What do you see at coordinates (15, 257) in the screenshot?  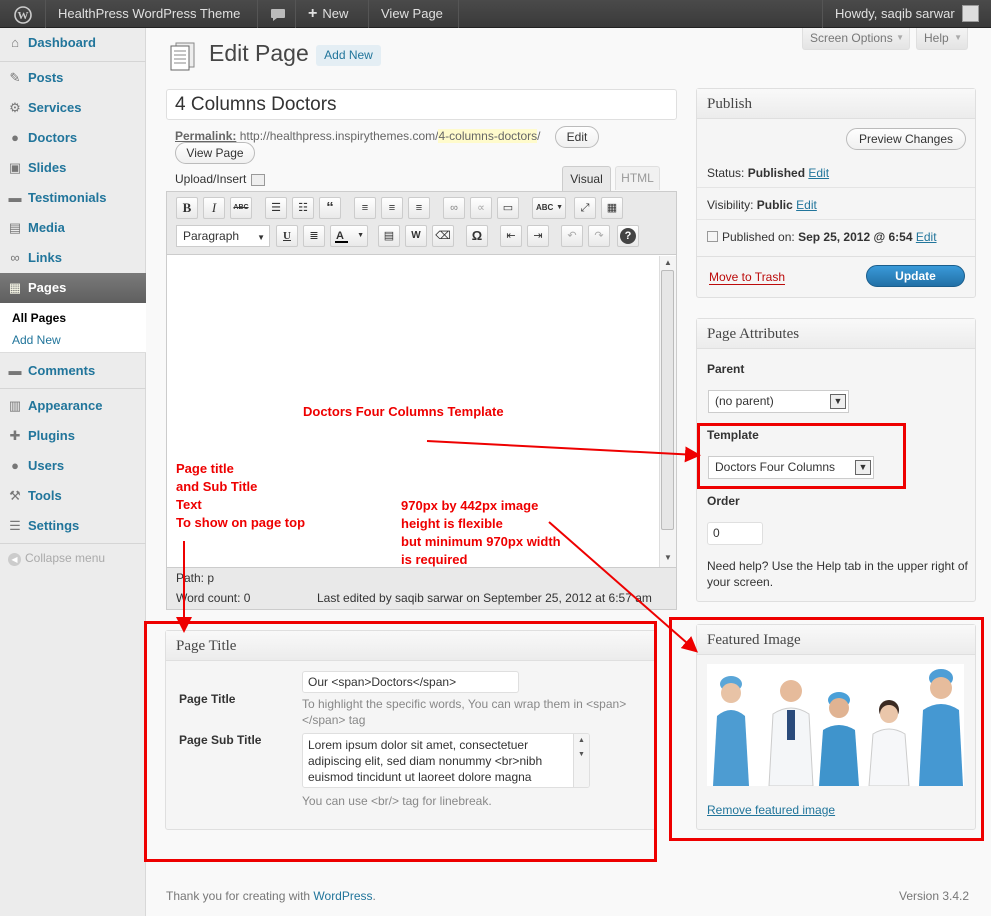 I see `link-icon: ∞` at bounding box center [15, 257].